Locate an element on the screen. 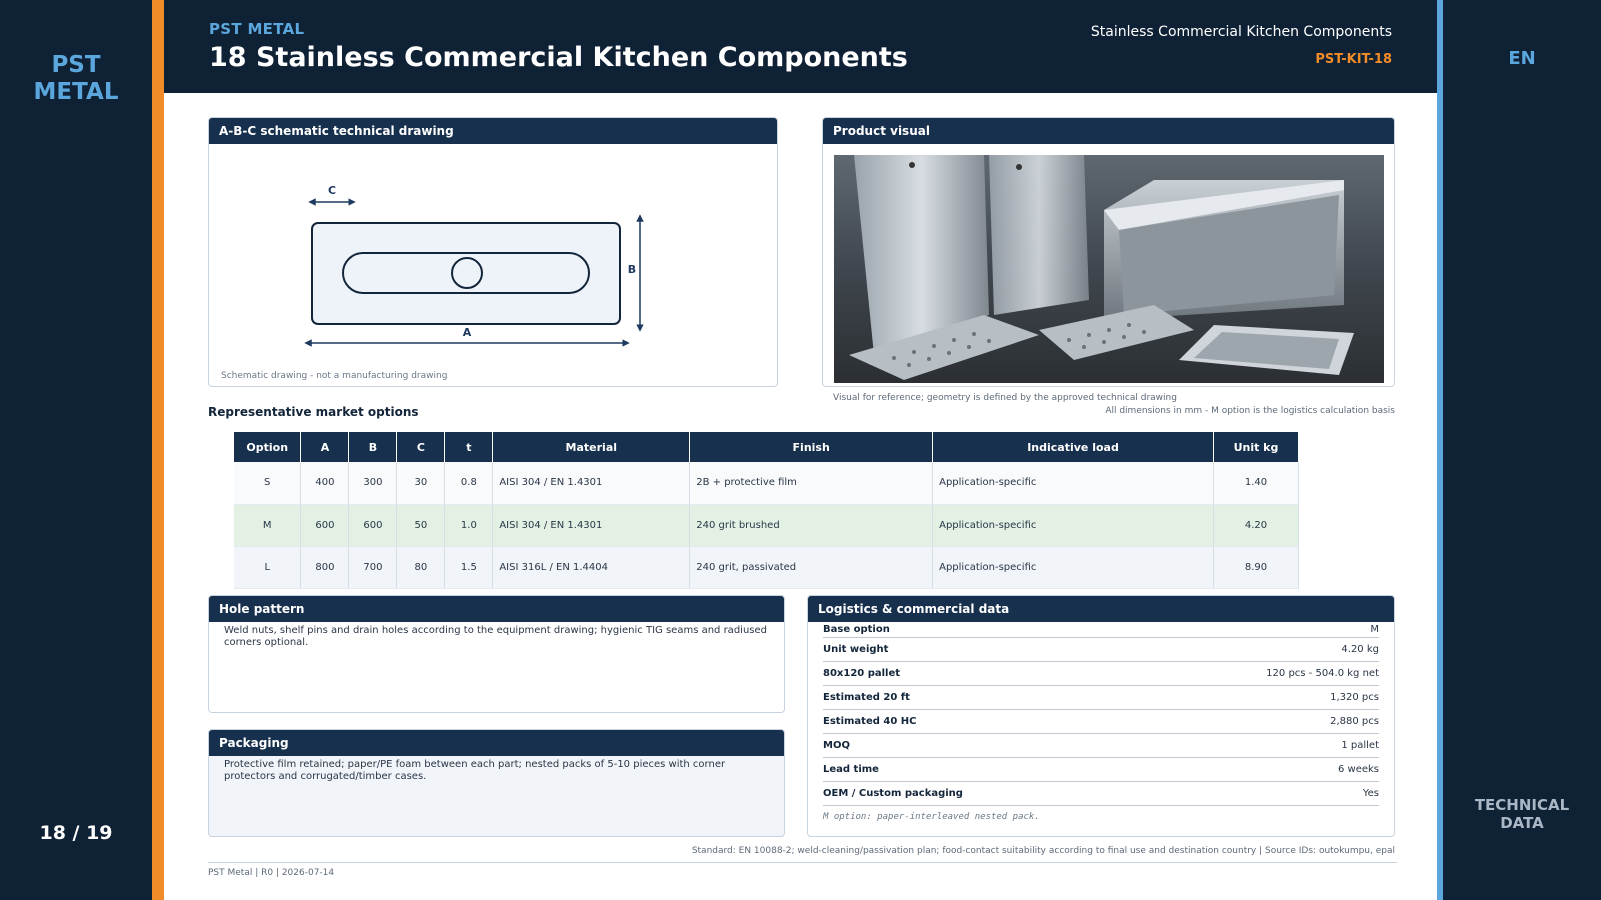  cell-finish: 240 grit, passivated is located at coordinates (811, 567).